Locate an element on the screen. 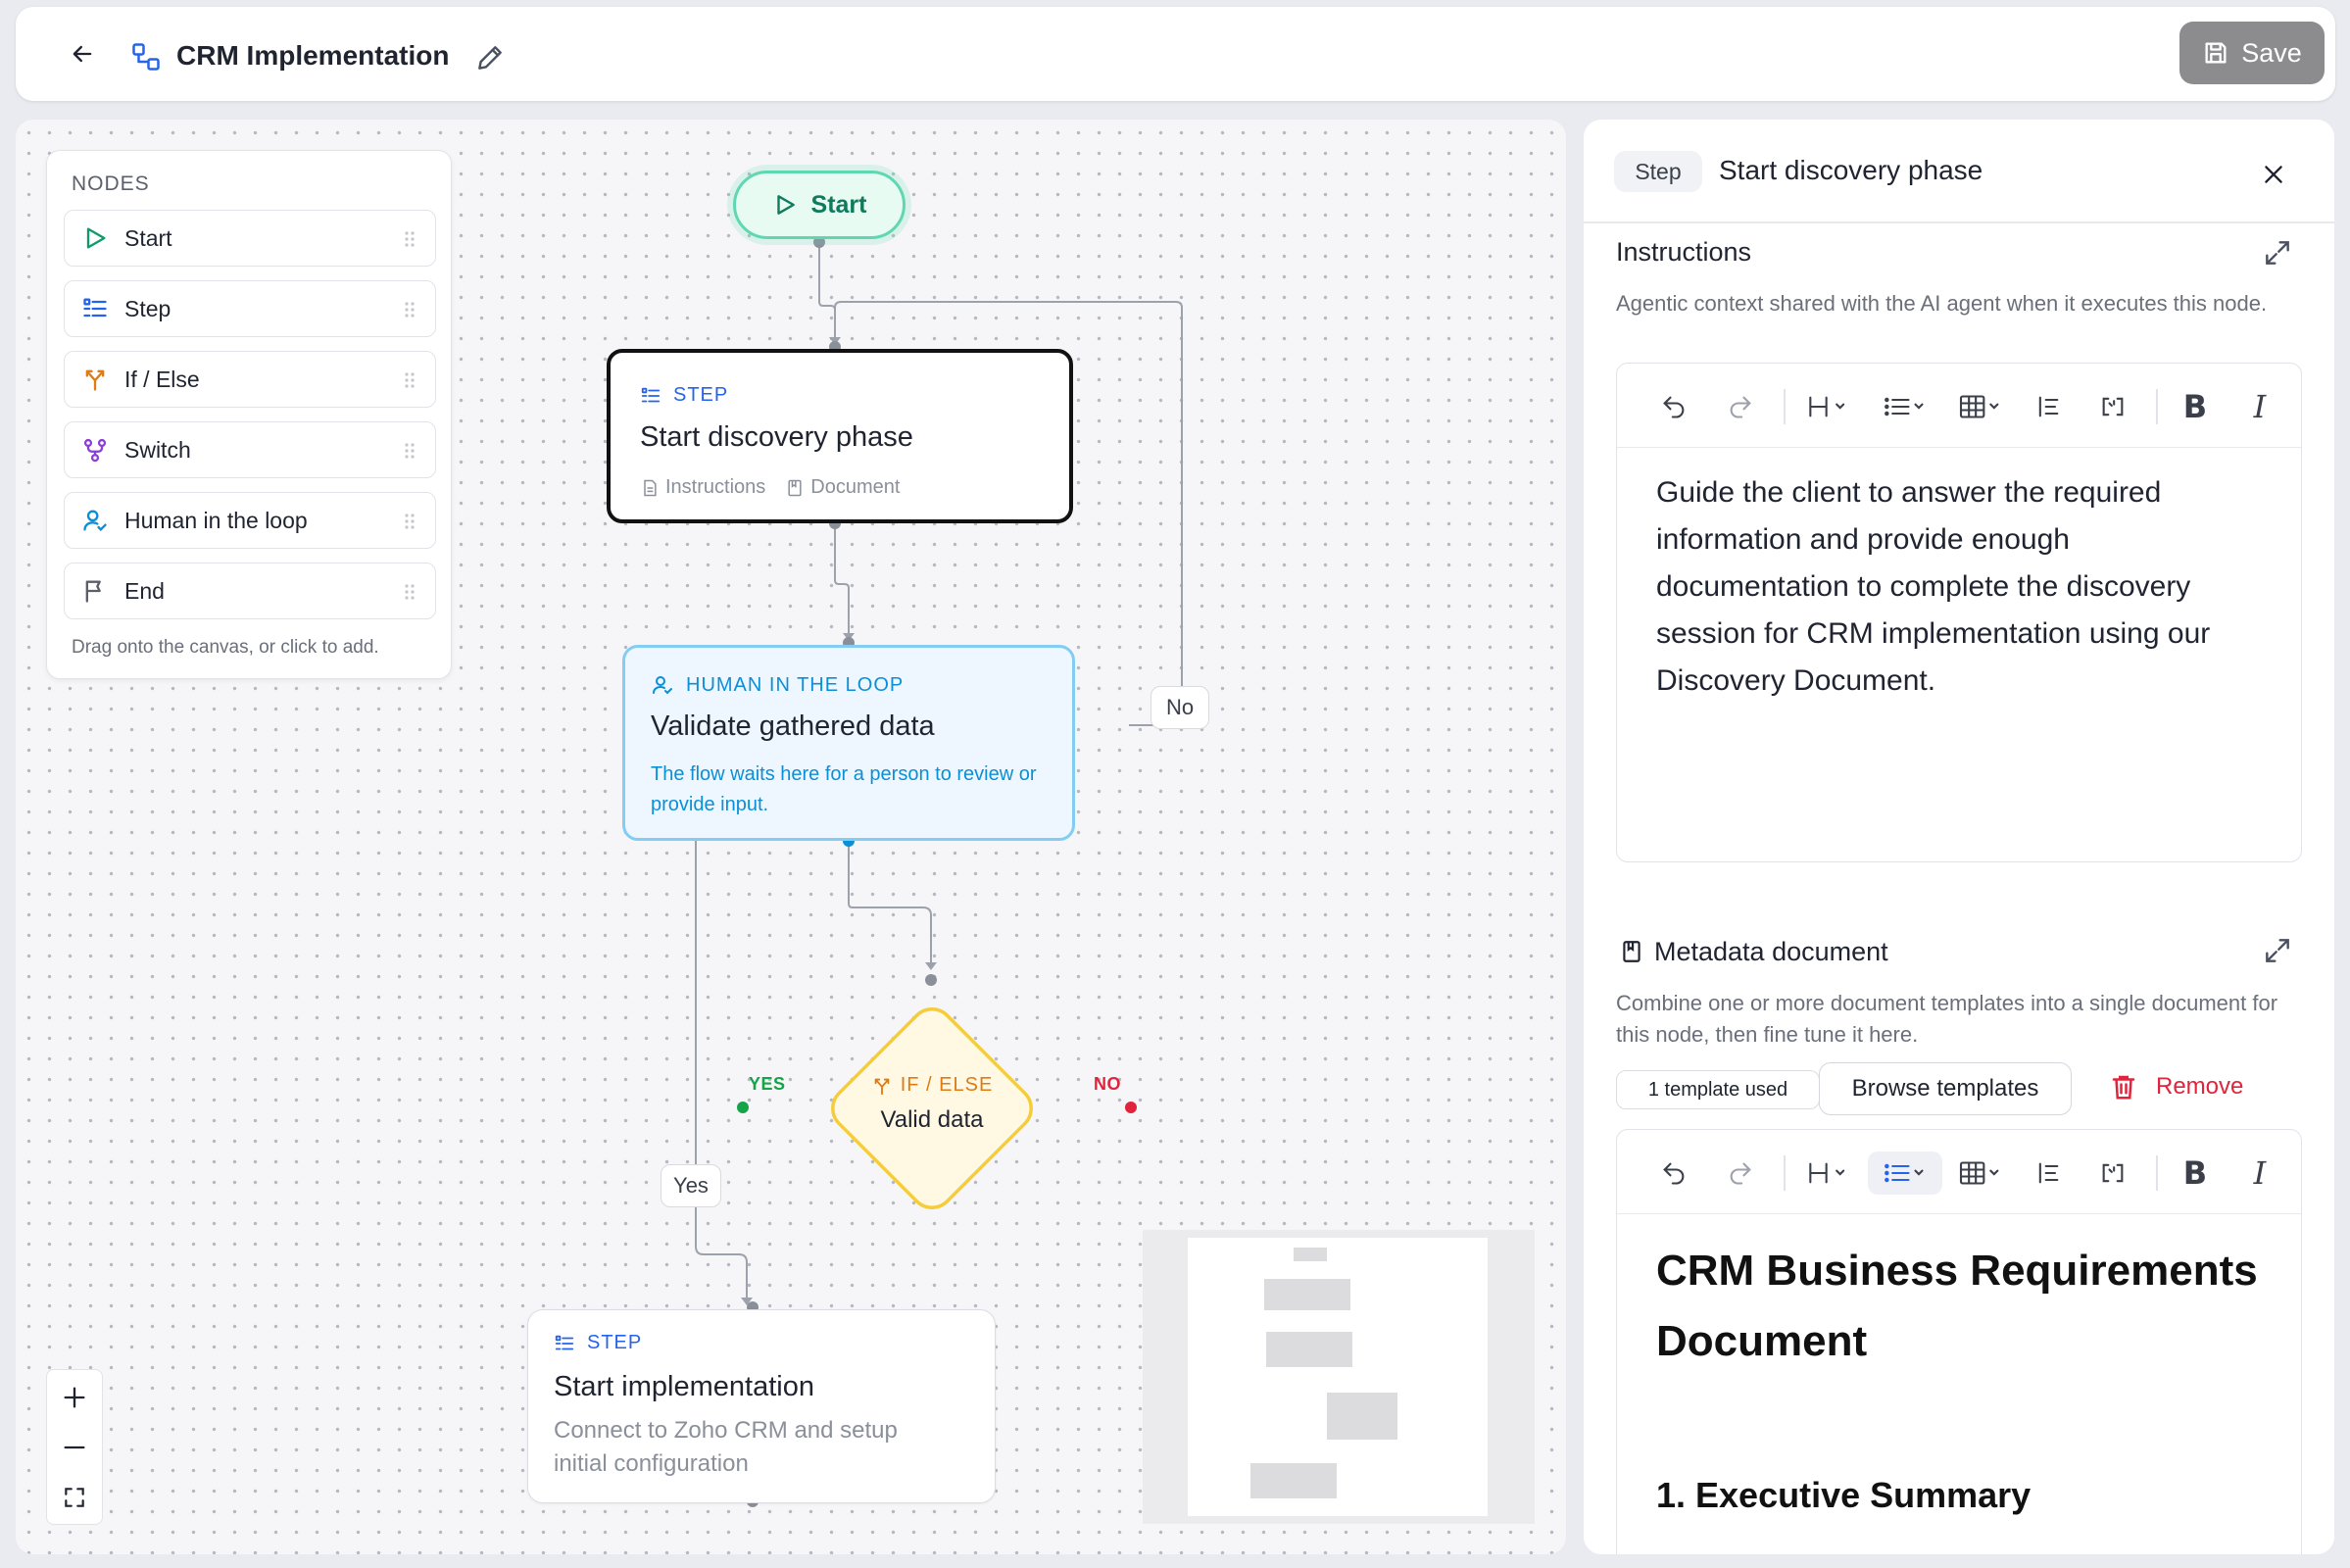 The image size is (2350, 1568). palette-item-label: Human in the loop is located at coordinates (216, 520).